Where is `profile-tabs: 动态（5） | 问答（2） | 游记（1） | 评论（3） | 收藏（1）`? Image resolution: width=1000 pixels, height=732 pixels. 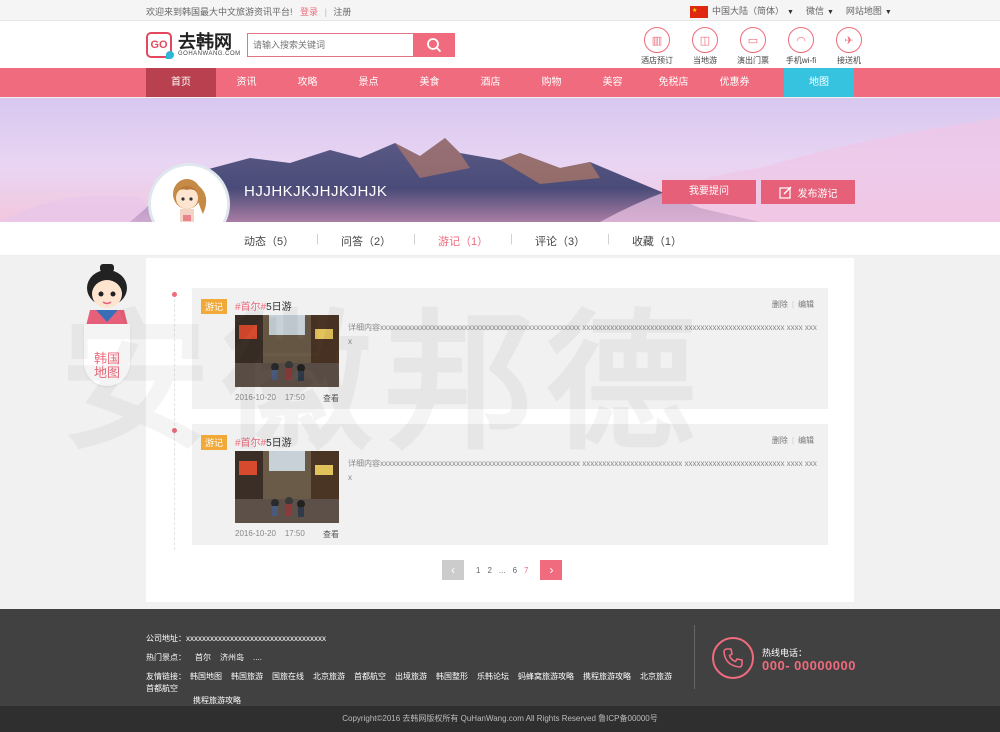
profile-tabs: 动态（5） | 问答（2） | 游记（1） | 评论（3） | 收藏（1） is located at coordinates (500, 239).